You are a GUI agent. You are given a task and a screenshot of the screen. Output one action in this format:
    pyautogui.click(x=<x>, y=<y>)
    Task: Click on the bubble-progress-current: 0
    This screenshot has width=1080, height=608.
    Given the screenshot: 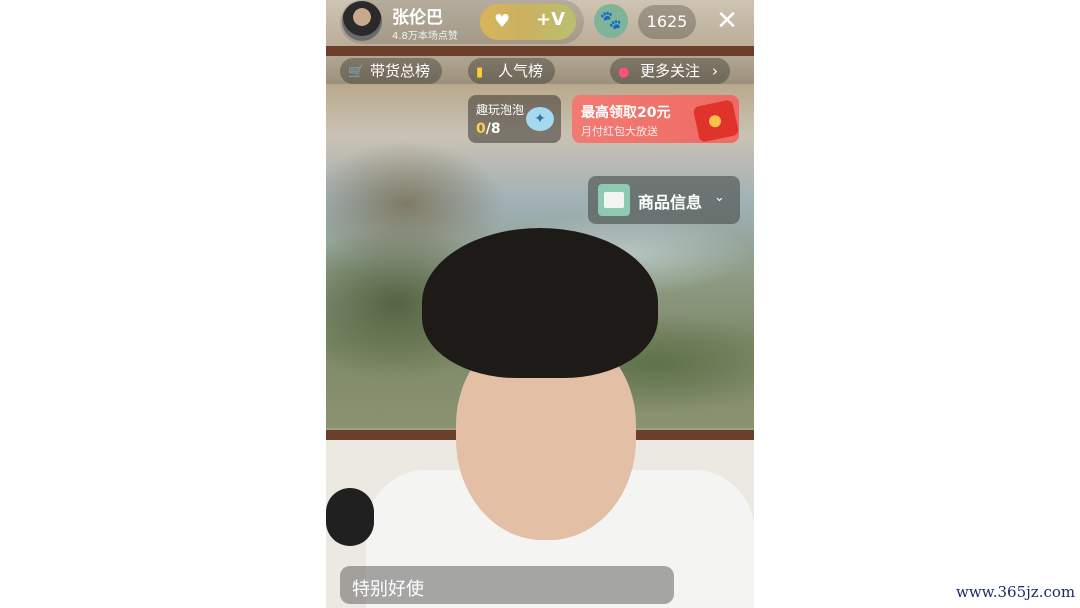 What is the action you would take?
    pyautogui.click(x=481, y=129)
    